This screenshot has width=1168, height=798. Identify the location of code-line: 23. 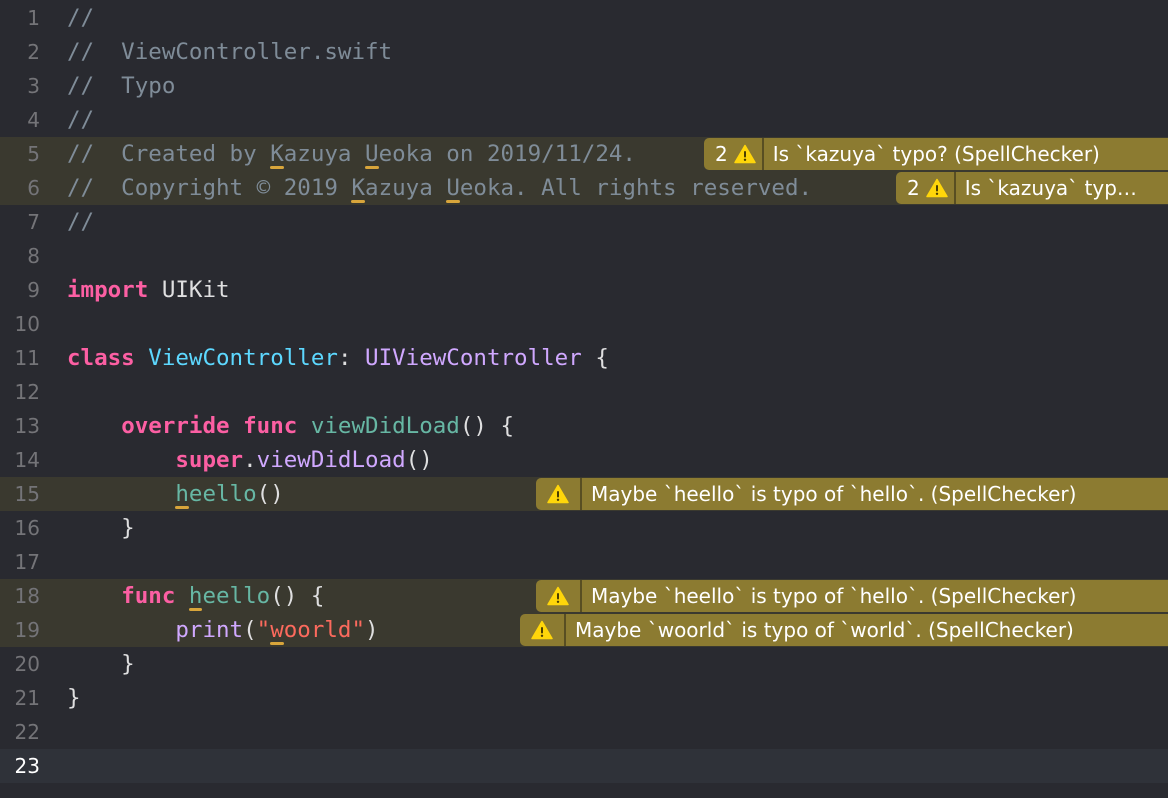
(584, 766).